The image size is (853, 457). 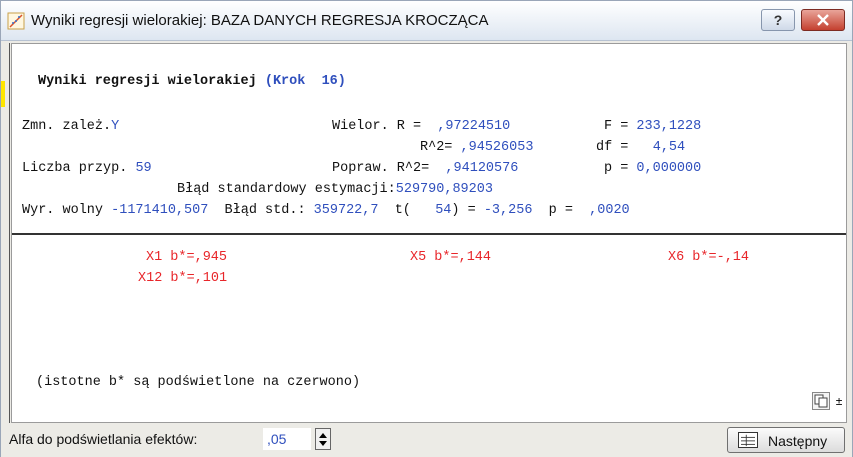 I want to click on df: df = 4,54, so click(x=640, y=147).